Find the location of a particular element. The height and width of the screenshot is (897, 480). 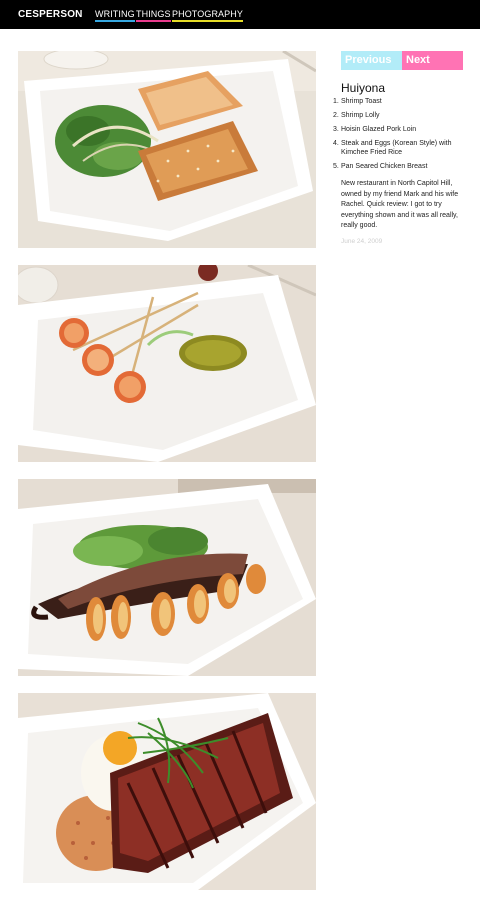

previous-button: Previous is located at coordinates (371, 60).